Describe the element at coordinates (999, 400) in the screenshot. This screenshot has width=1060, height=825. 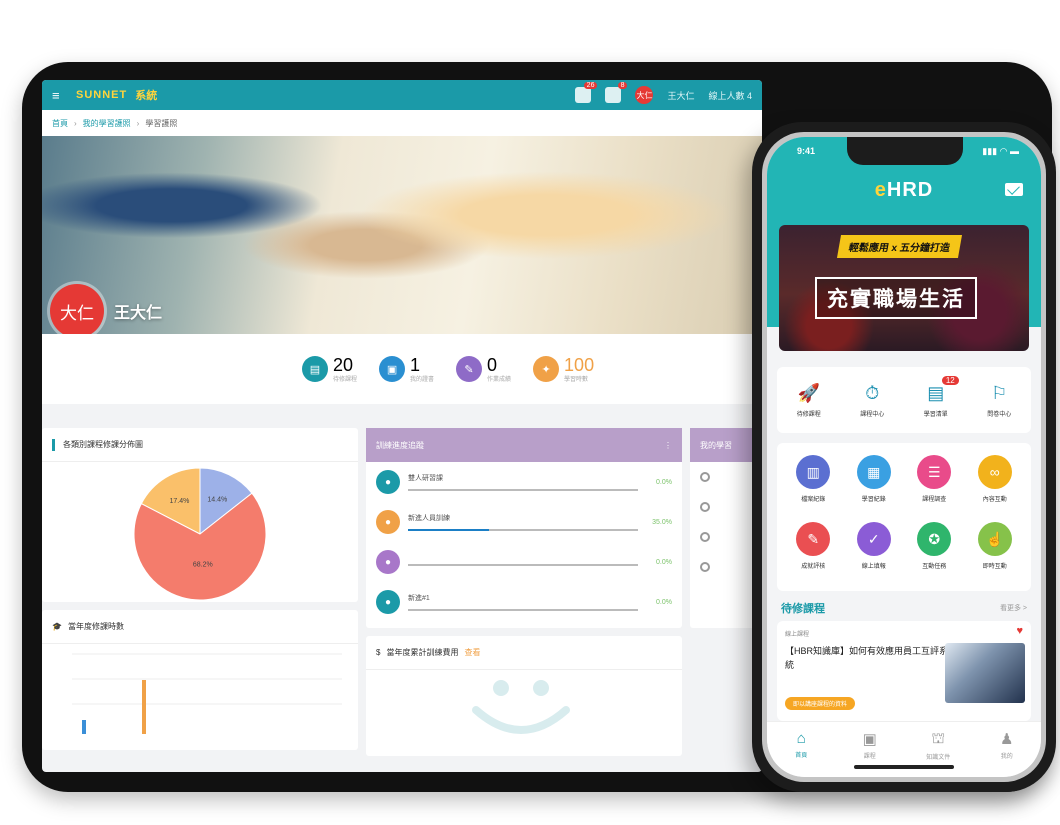
I see `quick-item: ⚐ 問卷中心` at that location.